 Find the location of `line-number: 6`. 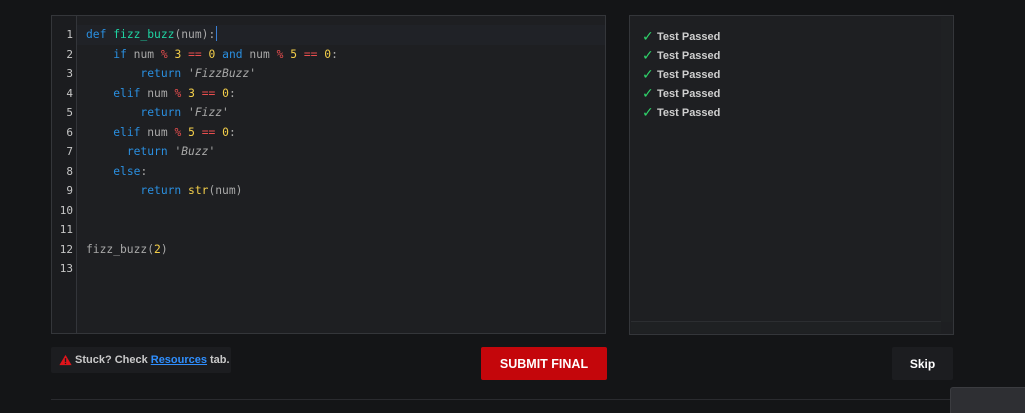

line-number: 6 is located at coordinates (69, 132).